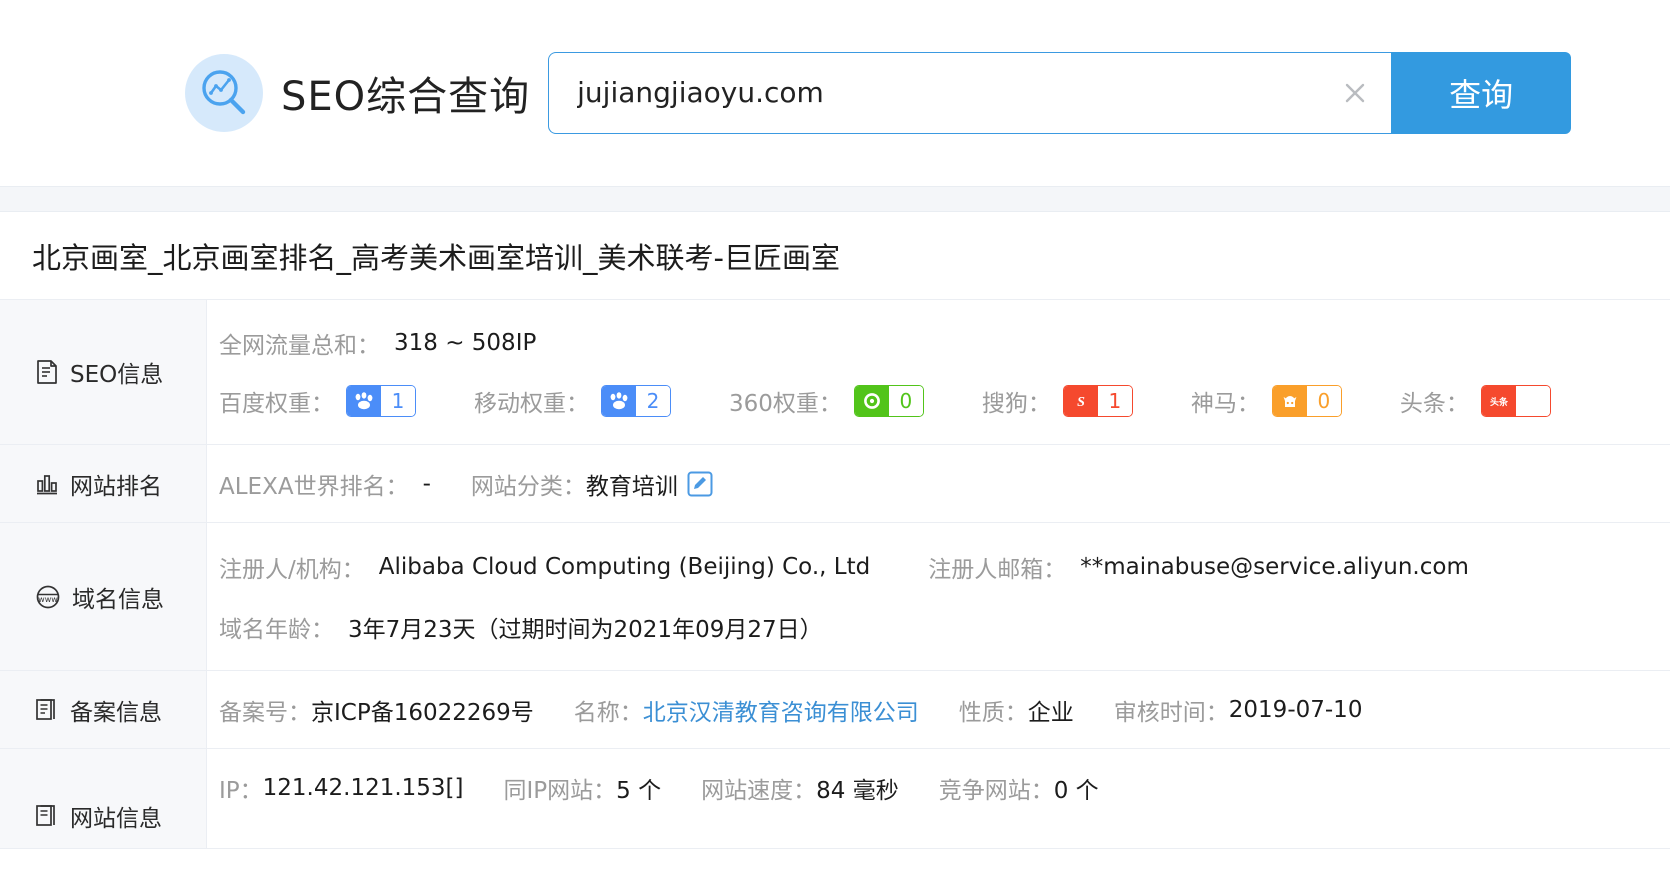  What do you see at coordinates (639, 791) in the screenshot?
I see `sameip-value: 5 个` at bounding box center [639, 791].